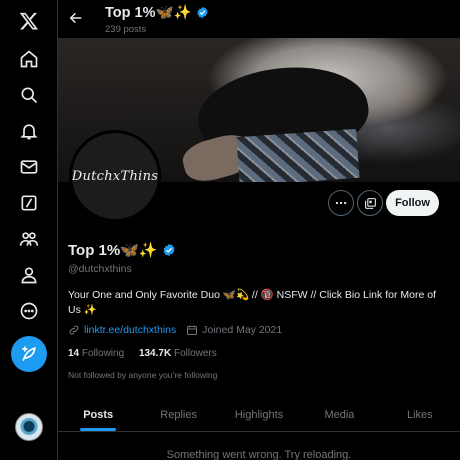 The image size is (460, 460). Describe the element at coordinates (29, 311) in the screenshot. I see `more-icon` at that location.